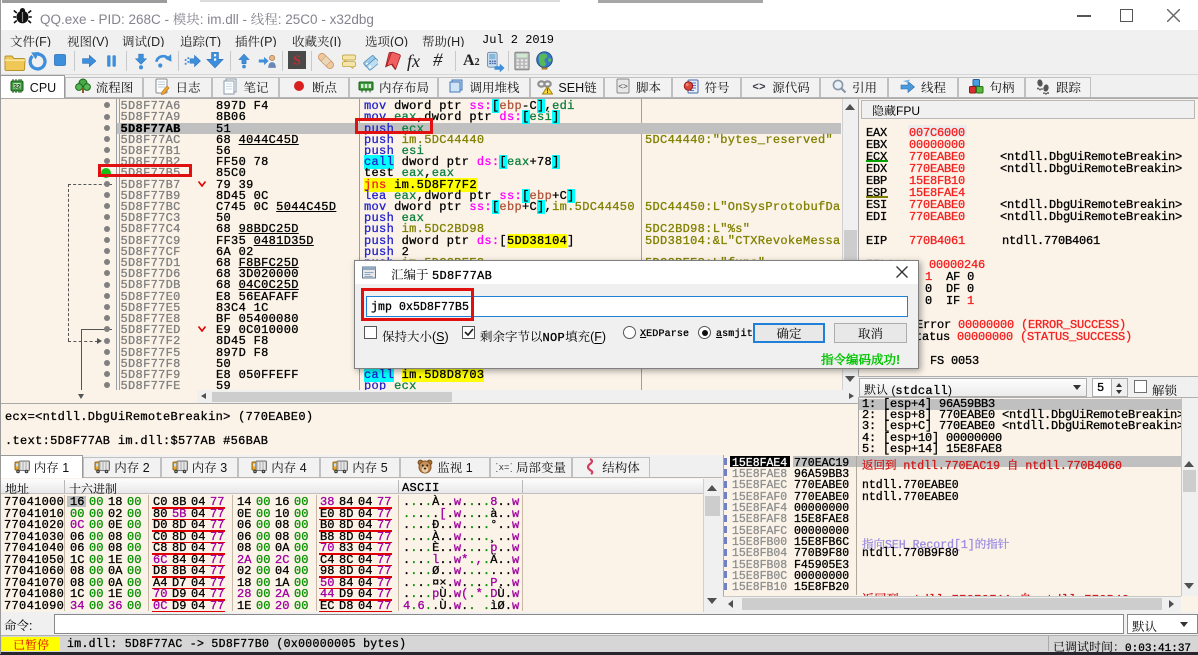 Image resolution: width=1198 pixels, height=655 pixels. What do you see at coordinates (16, 88) in the screenshot?
I see `svg-text: 32` at bounding box center [16, 88].